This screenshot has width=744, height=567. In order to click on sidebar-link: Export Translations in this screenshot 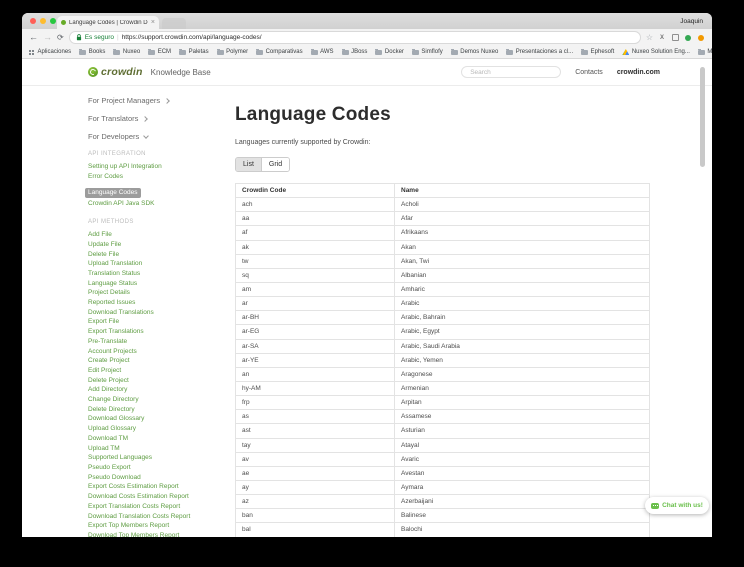, I will do `click(161, 332)`.